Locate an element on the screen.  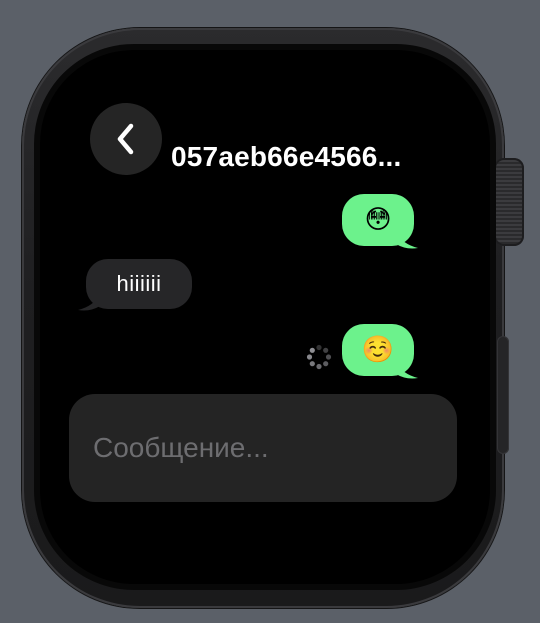
message-text: hiiiiii is located at coordinates (139, 283).